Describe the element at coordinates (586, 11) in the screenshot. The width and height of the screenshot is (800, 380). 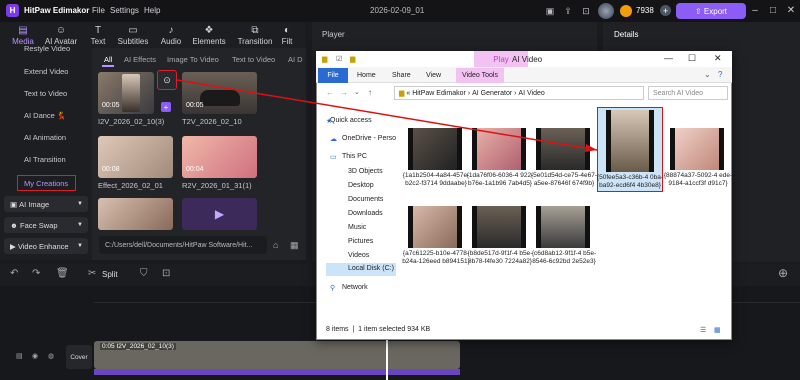
I see `cart-icon: ⊡` at that location.